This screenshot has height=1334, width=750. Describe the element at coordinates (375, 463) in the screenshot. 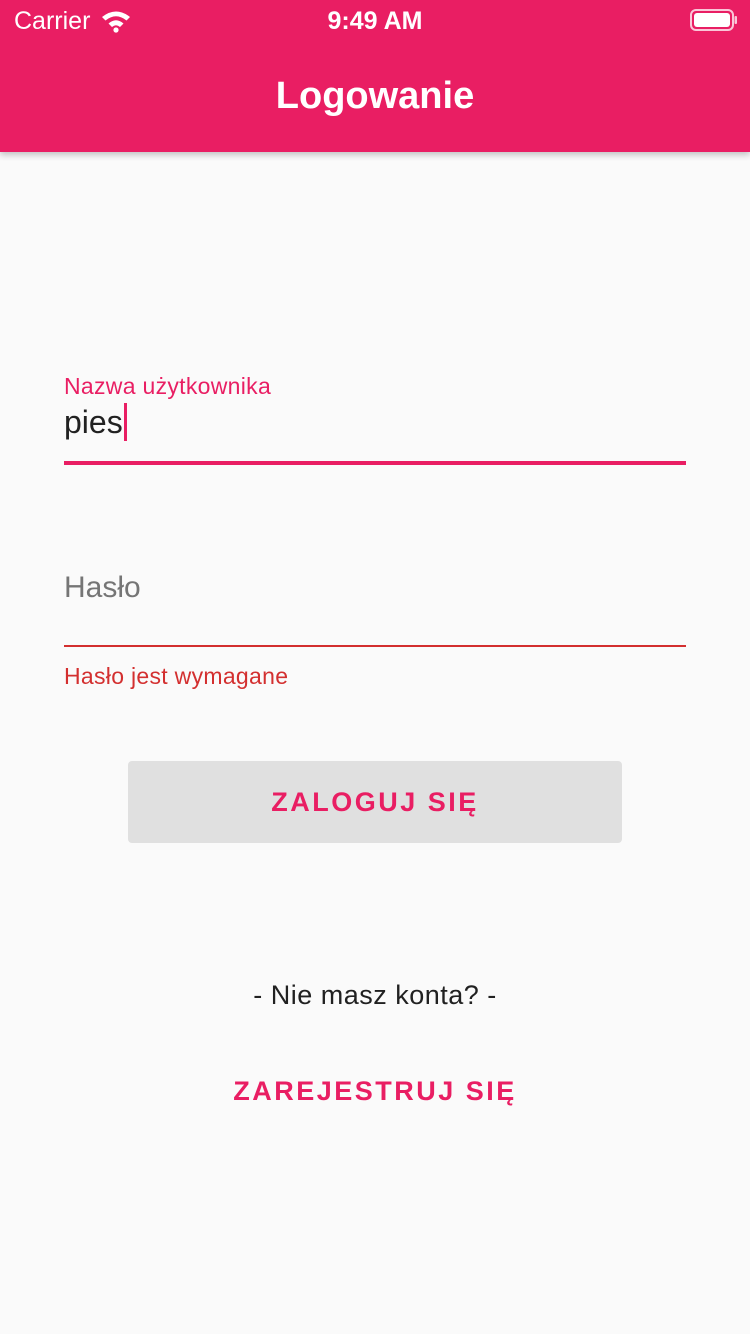

I see `username-underline` at that location.